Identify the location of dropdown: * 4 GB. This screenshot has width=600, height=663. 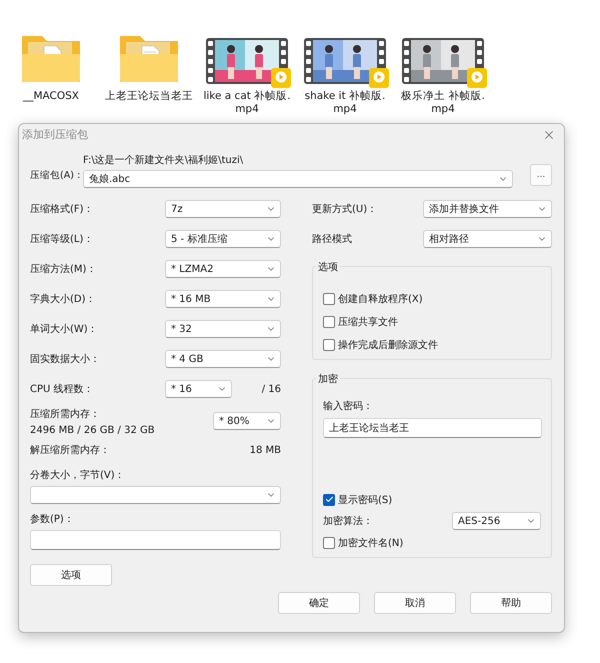
(223, 359).